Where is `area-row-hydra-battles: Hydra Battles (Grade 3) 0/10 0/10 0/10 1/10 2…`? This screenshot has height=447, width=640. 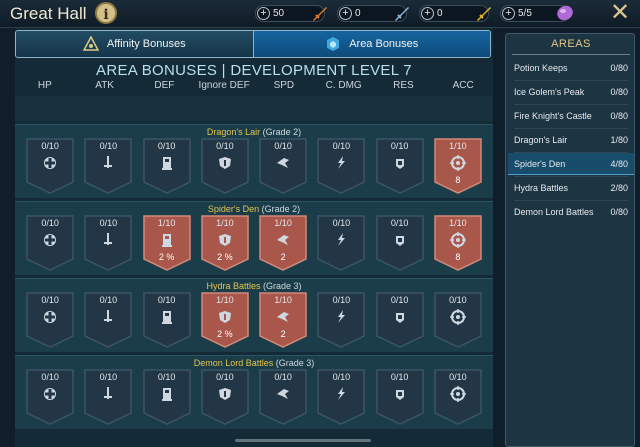
area-row-hydra-battles: Hydra Battles (Grade 3) 0/10 0/10 0/10 1/10 2… is located at coordinates (254, 315).